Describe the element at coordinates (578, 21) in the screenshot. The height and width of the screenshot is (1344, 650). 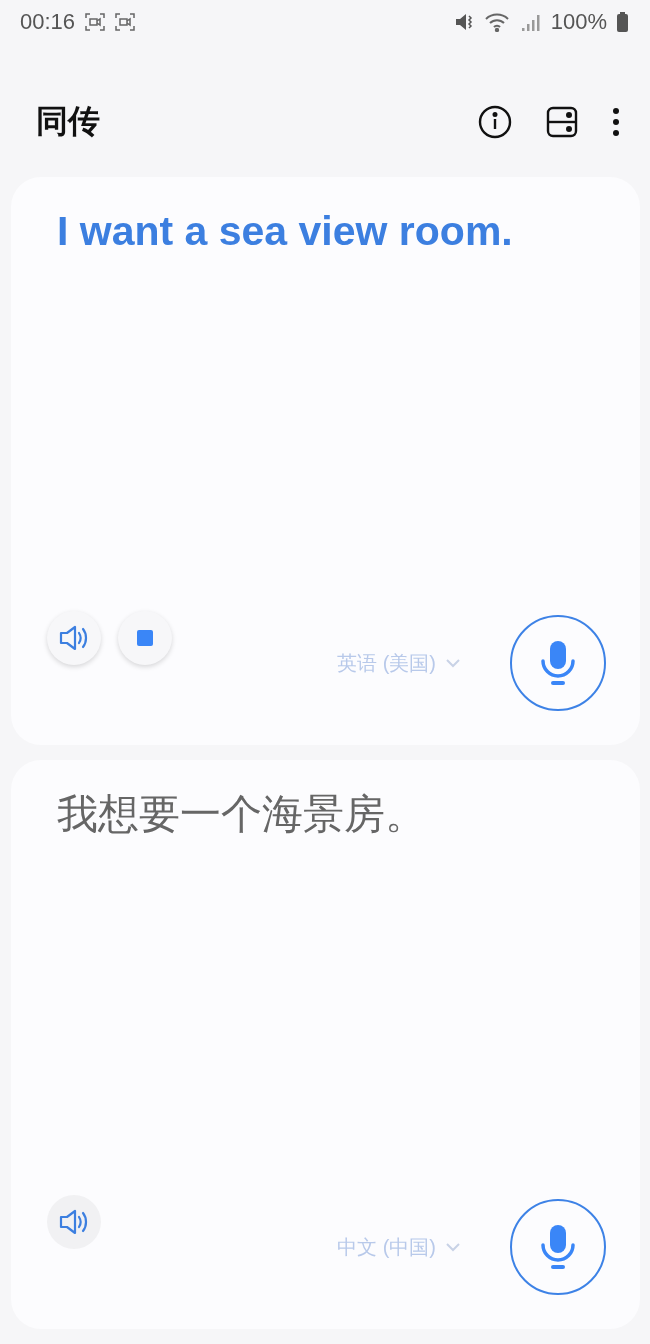
I see `battery-level: 100%` at that location.